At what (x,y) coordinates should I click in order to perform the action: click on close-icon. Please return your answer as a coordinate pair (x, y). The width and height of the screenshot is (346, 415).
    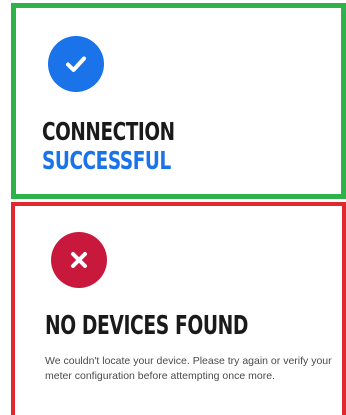
    Looking at the image, I should click on (79, 260).